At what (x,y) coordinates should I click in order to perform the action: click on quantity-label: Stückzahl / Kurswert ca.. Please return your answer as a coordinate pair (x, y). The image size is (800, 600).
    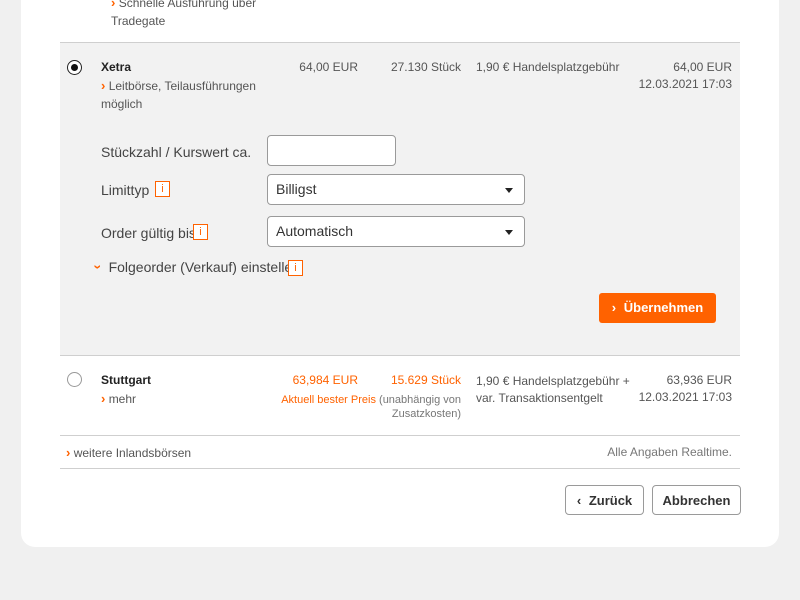
    Looking at the image, I should click on (176, 152).